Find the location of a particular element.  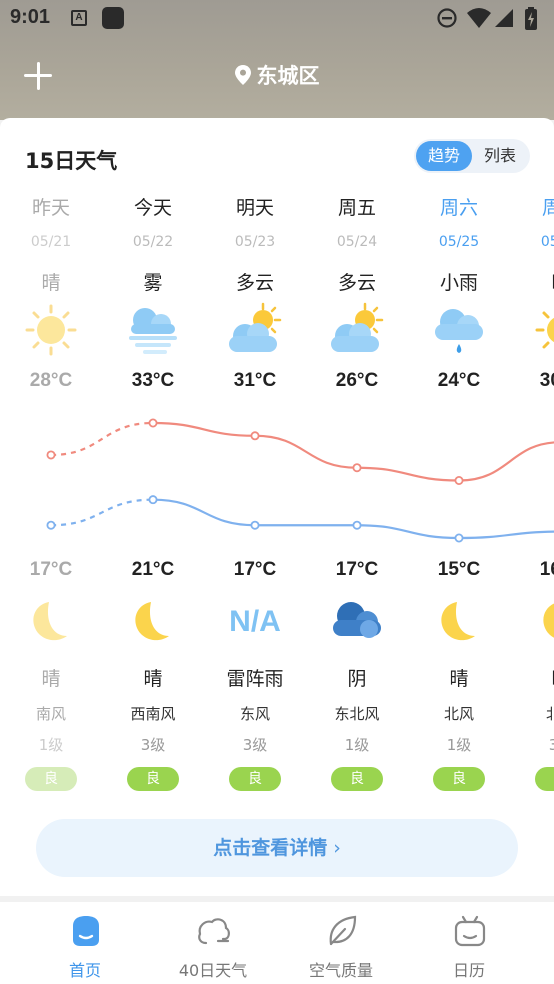

wind-direction: 东北风 is located at coordinates (357, 714).